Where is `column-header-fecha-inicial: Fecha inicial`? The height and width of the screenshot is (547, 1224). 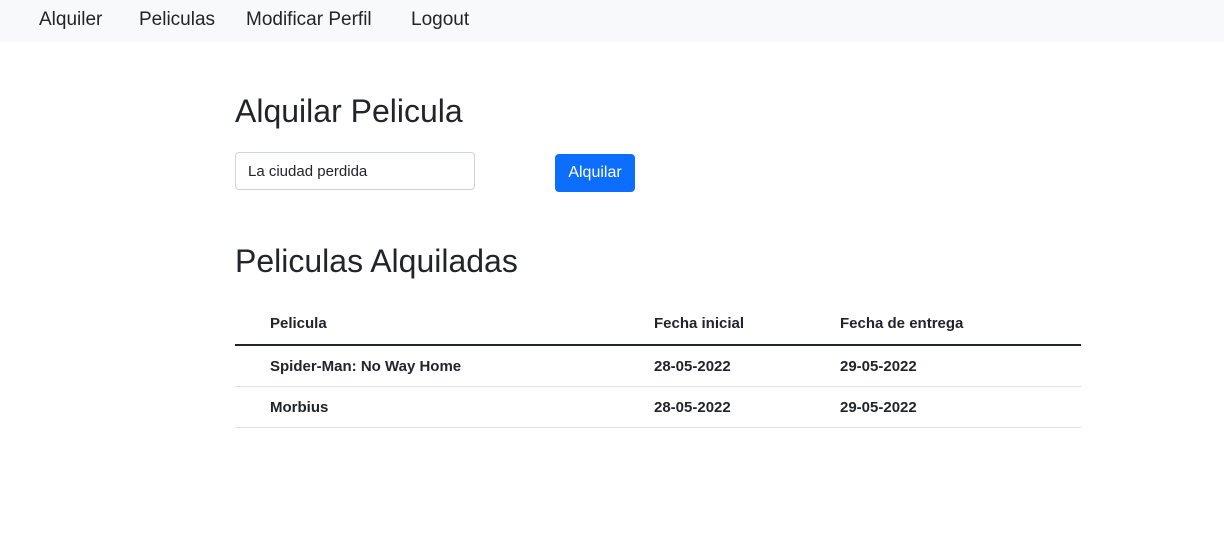 column-header-fecha-inicial: Fecha inicial is located at coordinates (747, 324).